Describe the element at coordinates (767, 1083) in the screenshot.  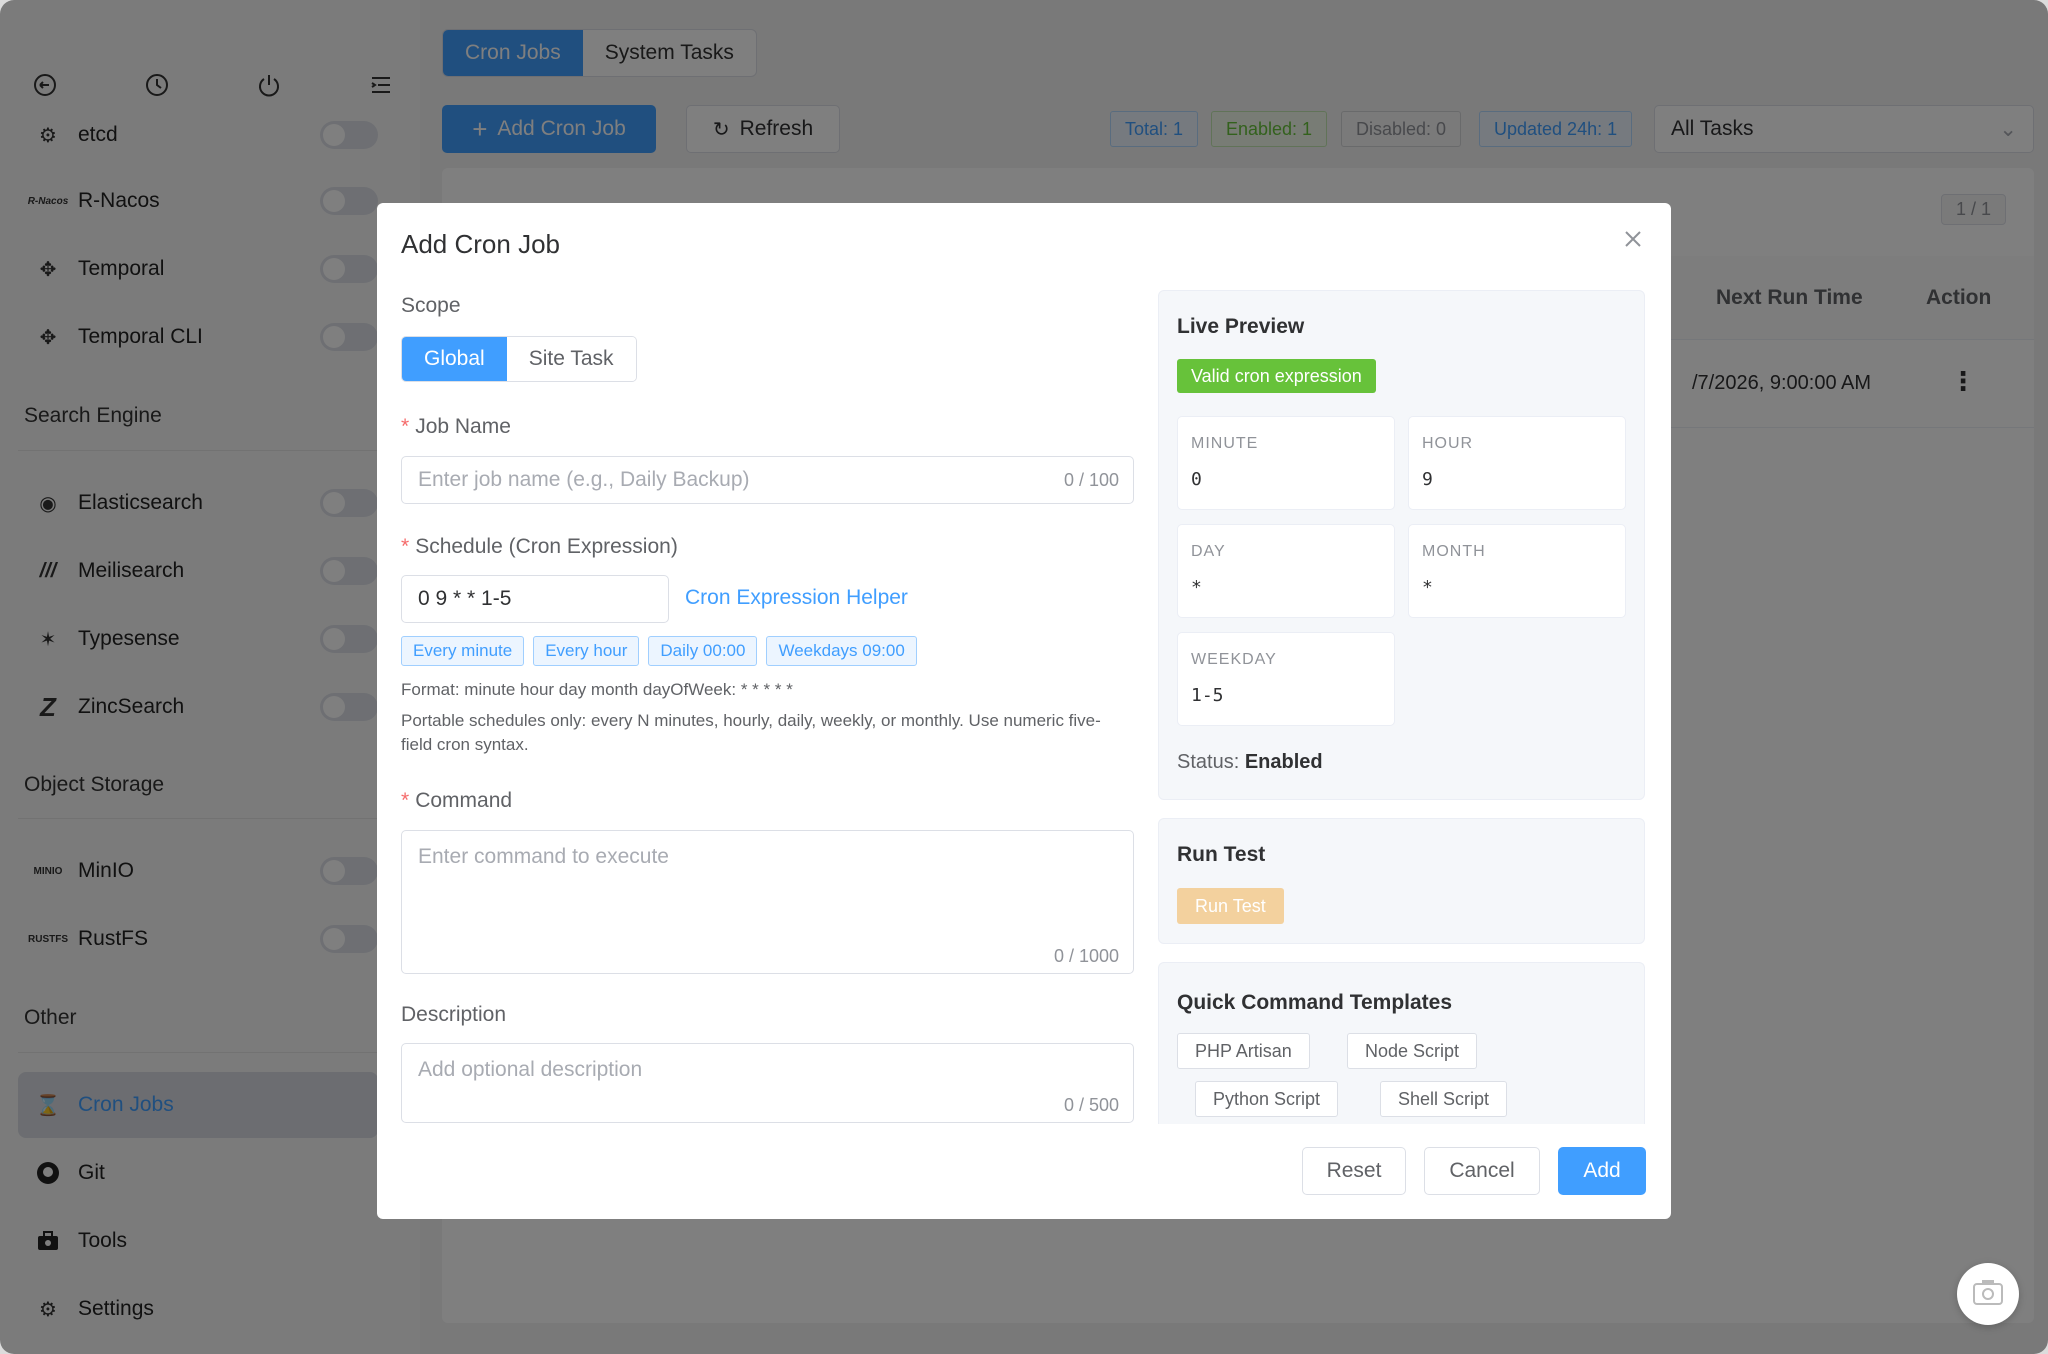
I see `description-textarea: Add optional description 0 / 500` at that location.